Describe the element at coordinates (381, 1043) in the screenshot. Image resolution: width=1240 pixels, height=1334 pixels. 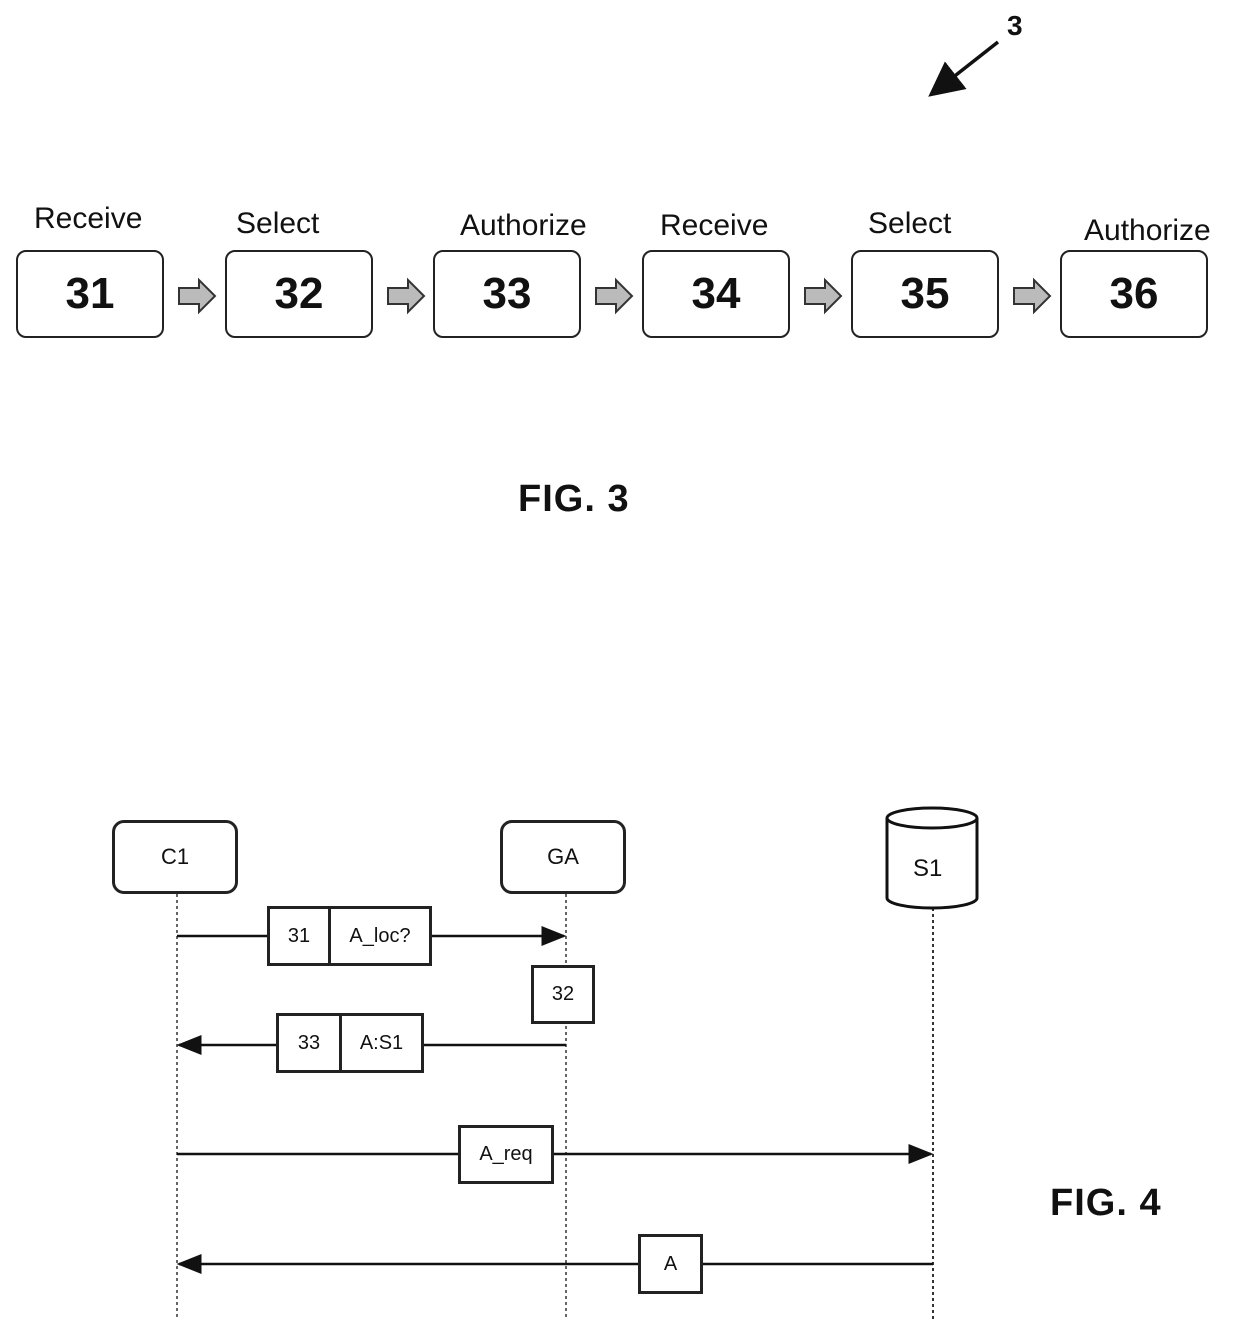
I see `message-label: A:S1` at that location.